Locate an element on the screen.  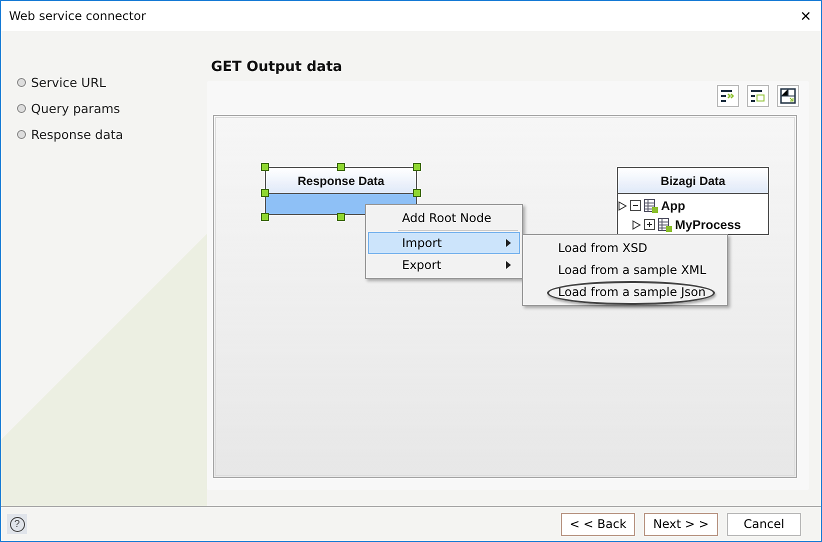
close-button: × is located at coordinates (805, 16).